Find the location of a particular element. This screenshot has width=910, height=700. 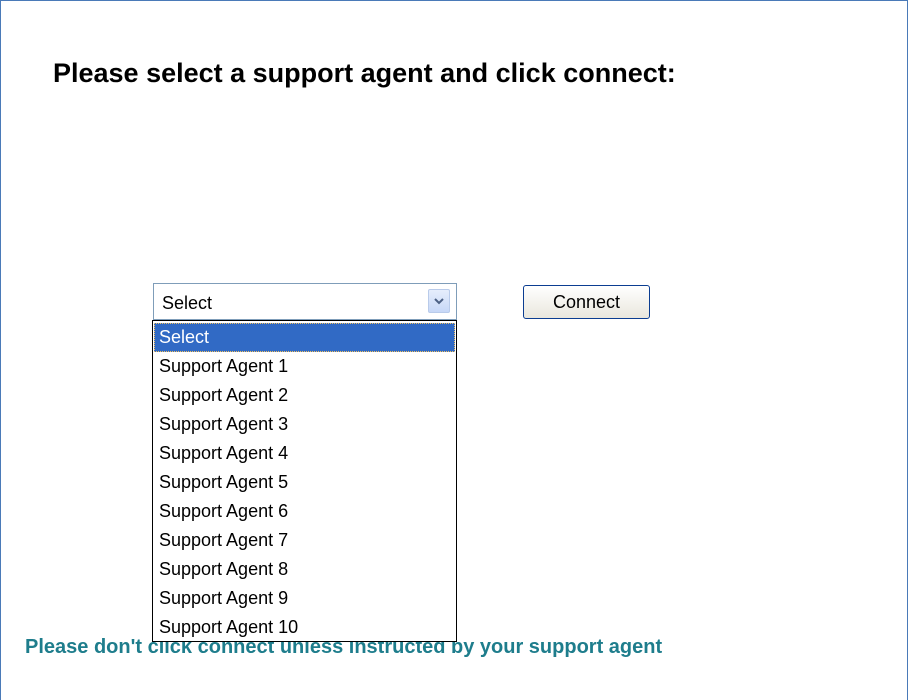

agent-select: Select is located at coordinates (305, 301).